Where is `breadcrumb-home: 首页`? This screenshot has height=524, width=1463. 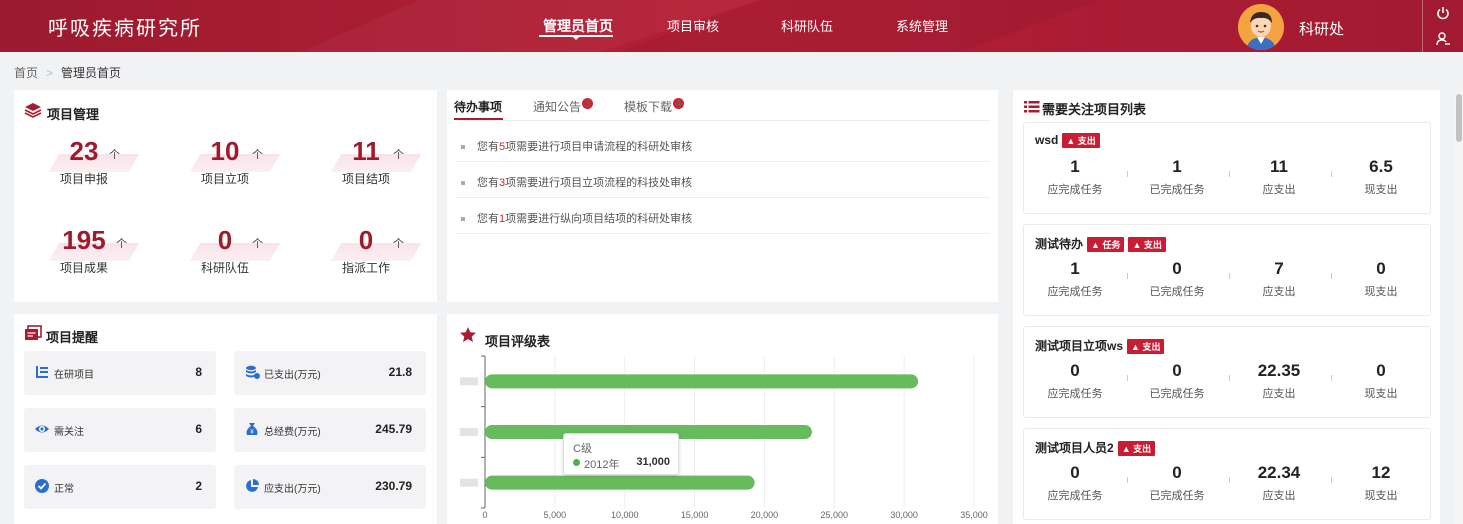 breadcrumb-home: 首页 is located at coordinates (26, 73).